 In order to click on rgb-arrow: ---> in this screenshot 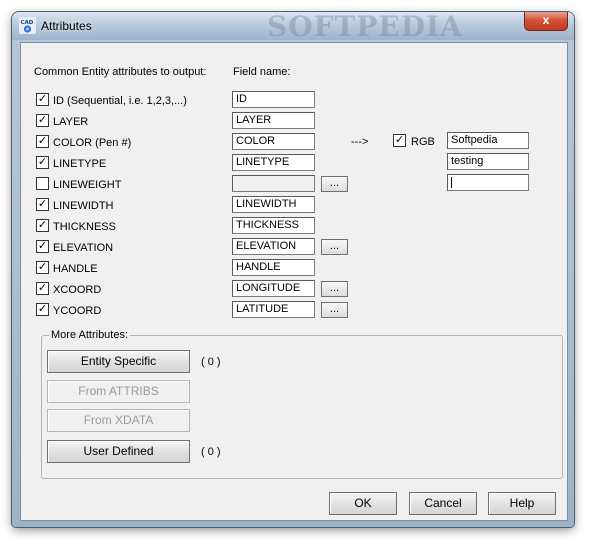, I will do `click(360, 142)`.